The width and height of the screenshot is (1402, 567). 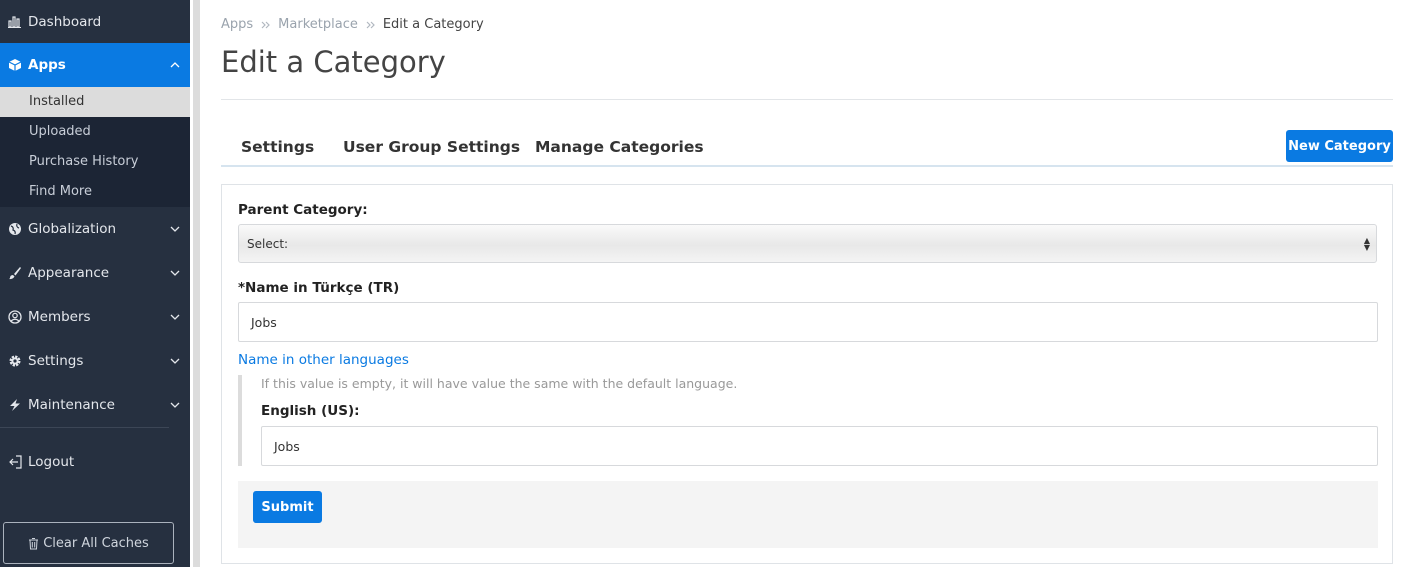 I want to click on sidebar-item-globalization: Globalization, so click(x=95, y=229).